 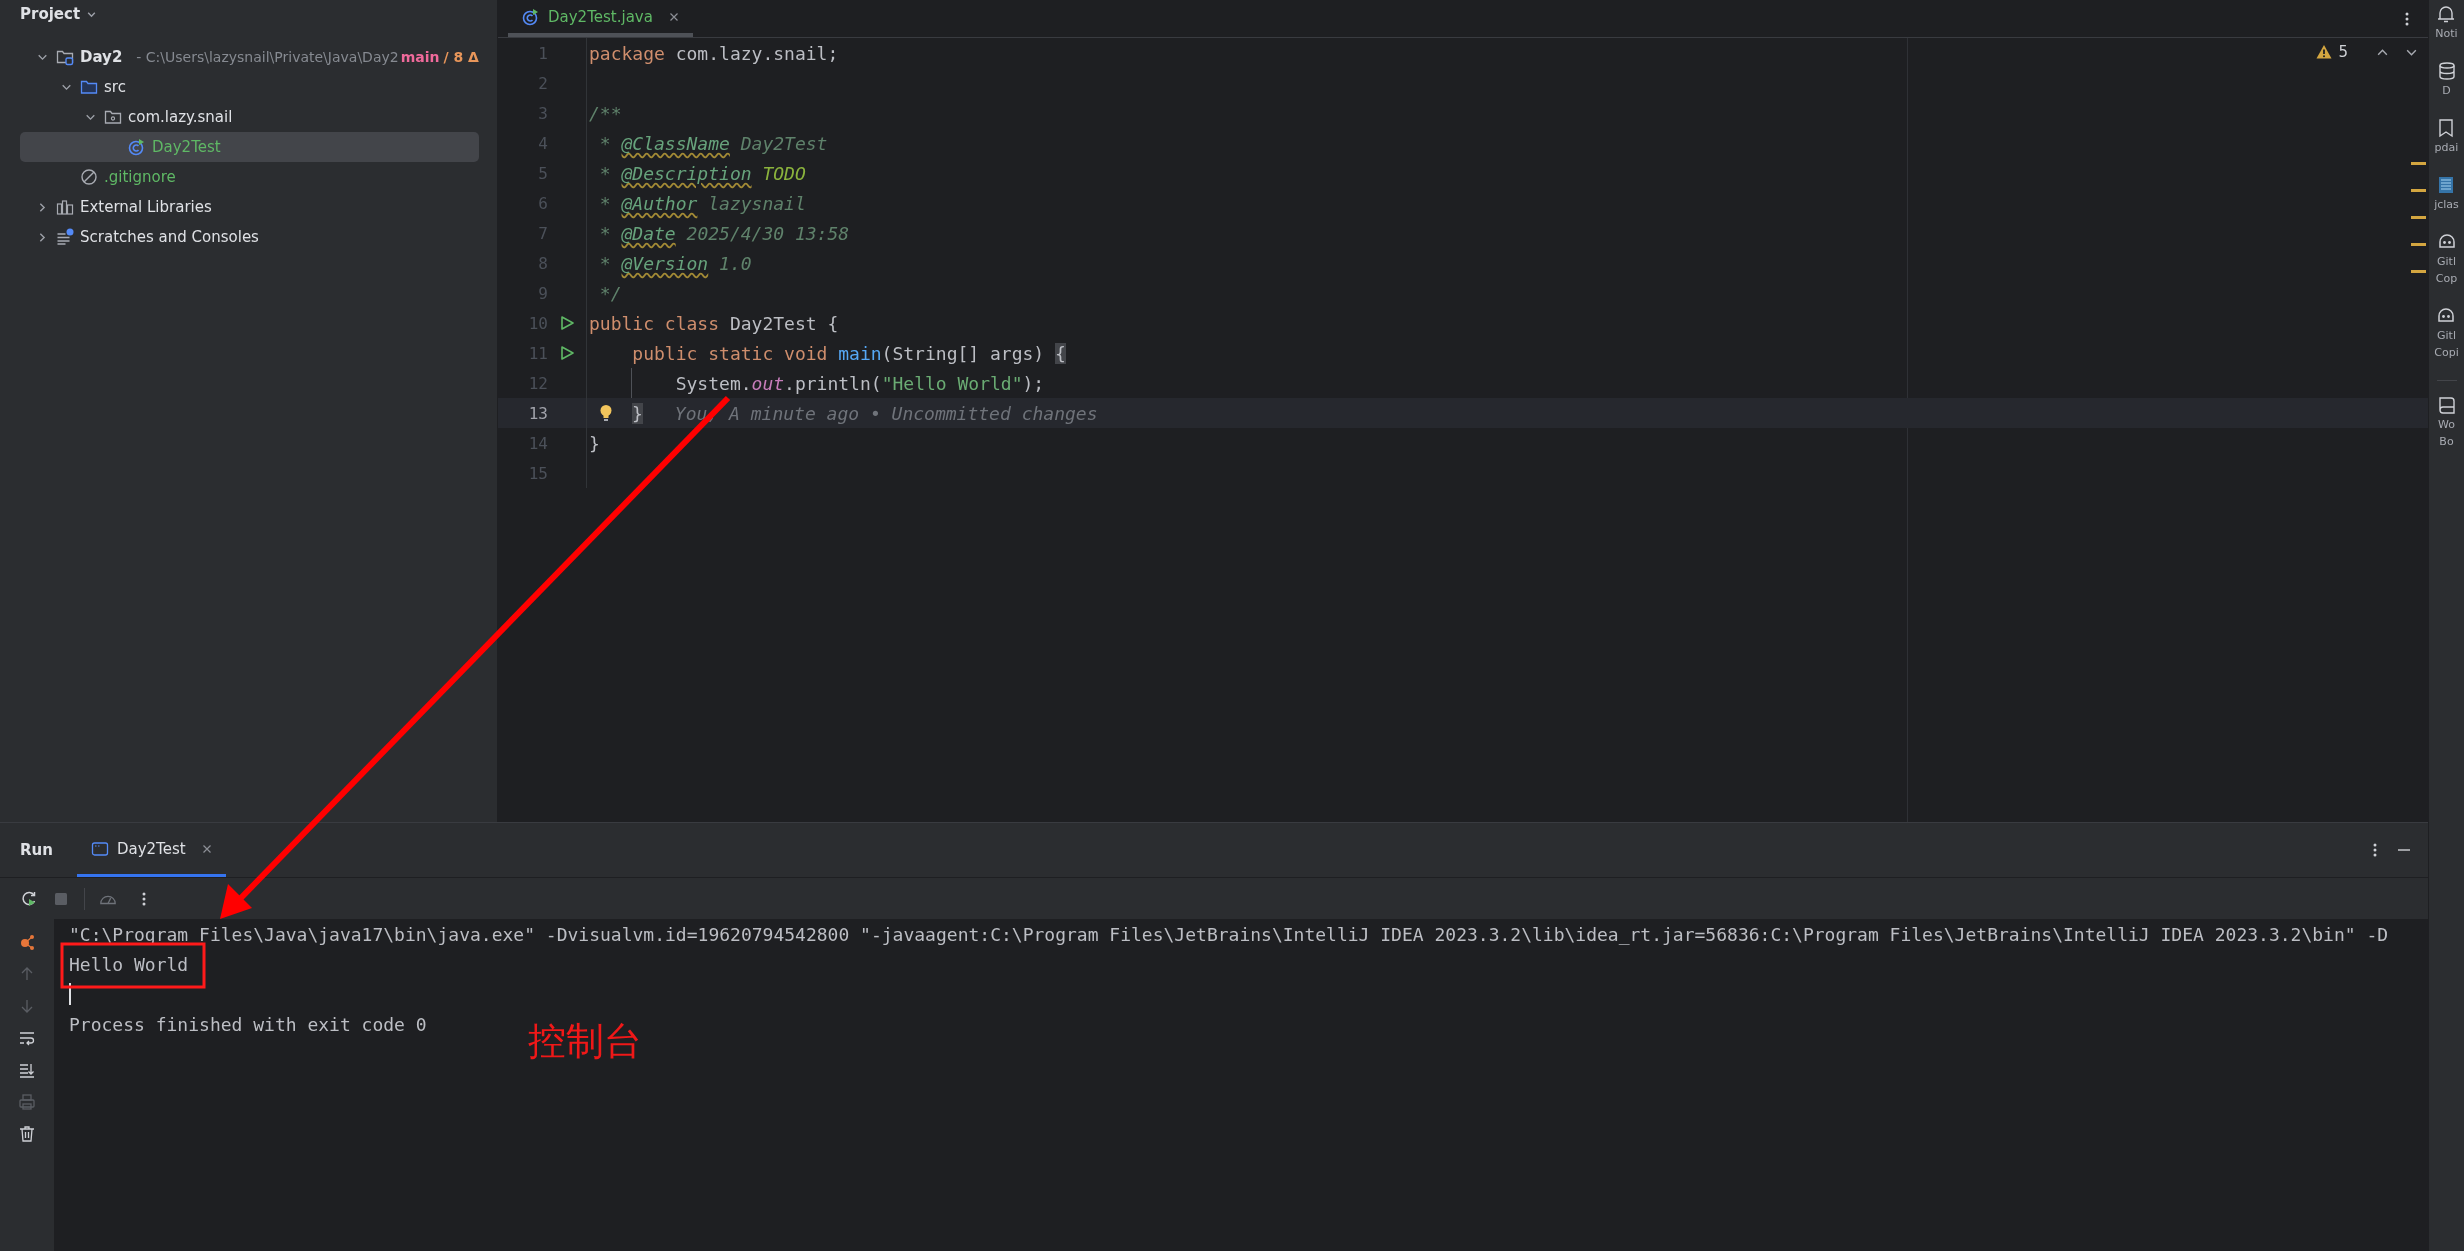 What do you see at coordinates (50, 14) in the screenshot?
I see `panel-title: Project` at bounding box center [50, 14].